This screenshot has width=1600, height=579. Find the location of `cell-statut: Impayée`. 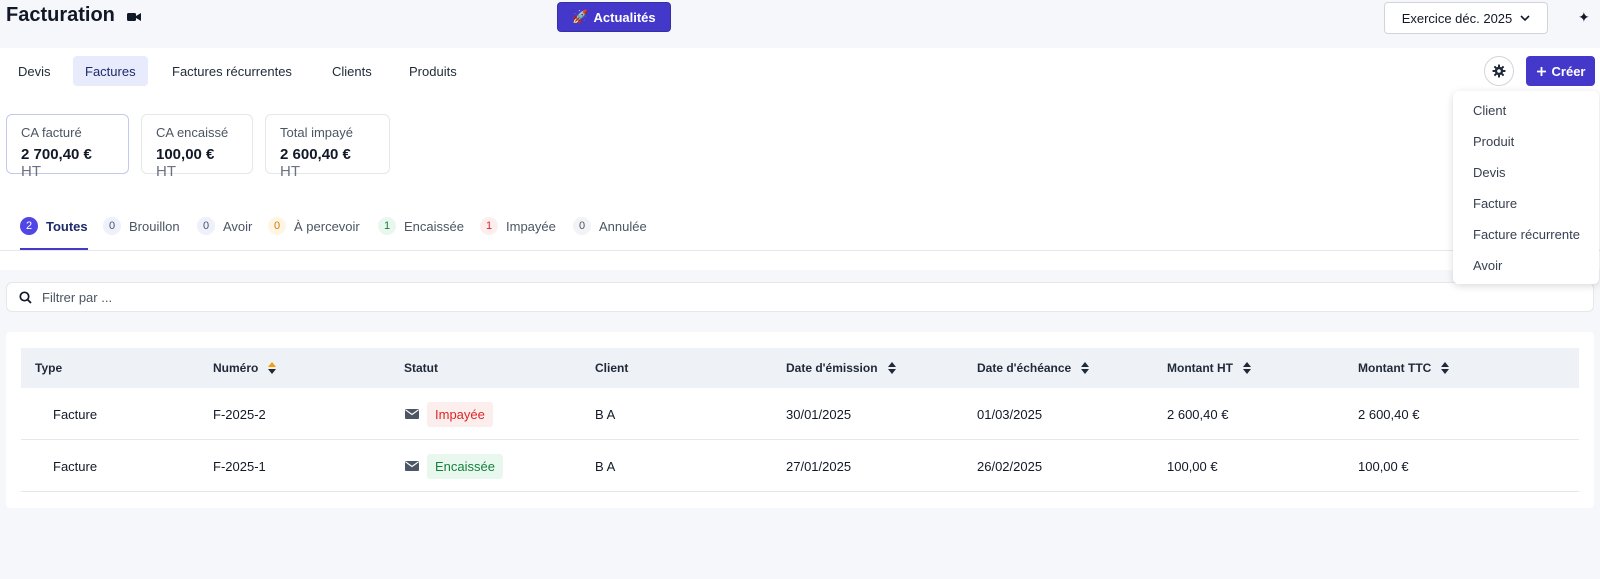

cell-statut: Impayée is located at coordinates (449, 414).